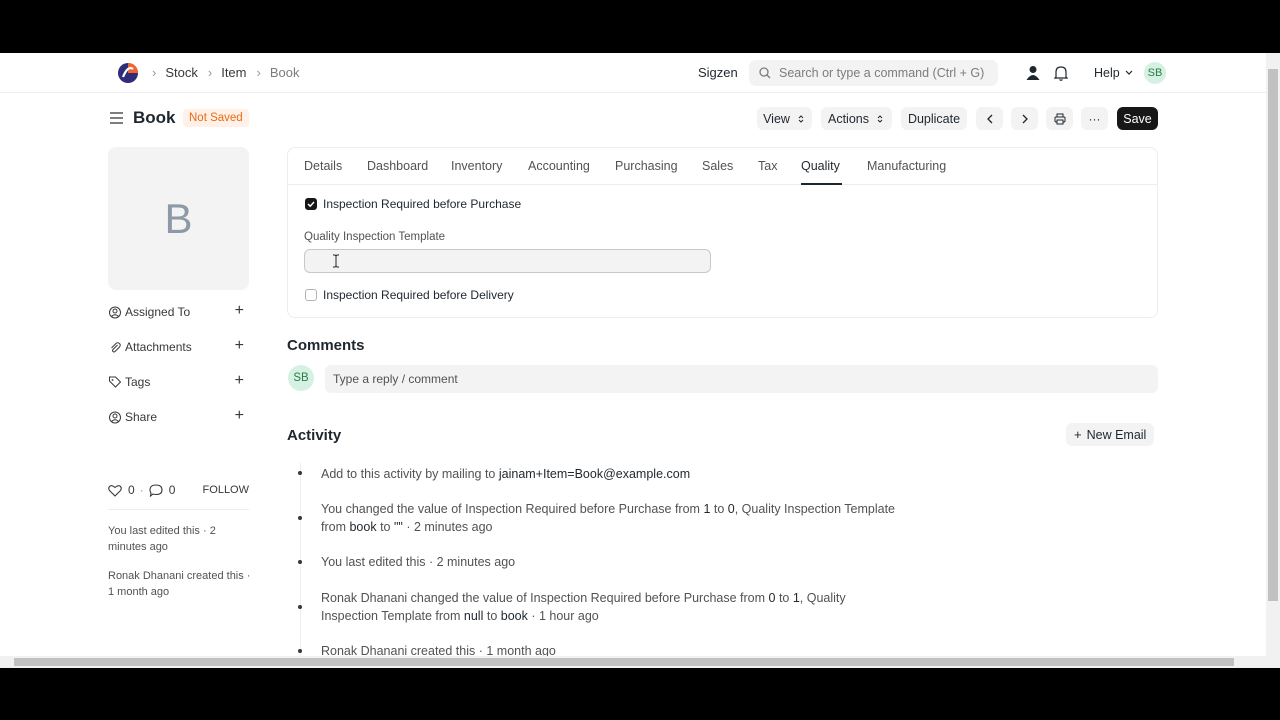  What do you see at coordinates (226, 490) in the screenshot?
I see `follow-button: FOLLOW` at bounding box center [226, 490].